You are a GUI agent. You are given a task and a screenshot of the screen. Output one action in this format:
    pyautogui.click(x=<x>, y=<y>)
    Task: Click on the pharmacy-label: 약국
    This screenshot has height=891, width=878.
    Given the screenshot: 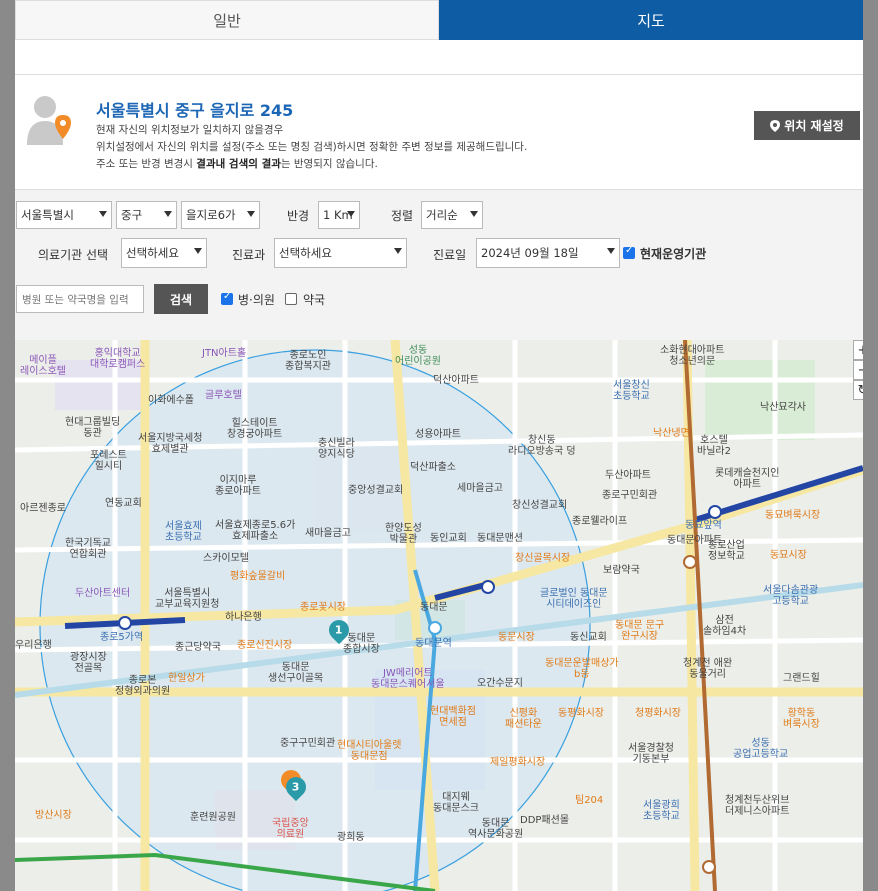 What is the action you would take?
    pyautogui.click(x=314, y=300)
    